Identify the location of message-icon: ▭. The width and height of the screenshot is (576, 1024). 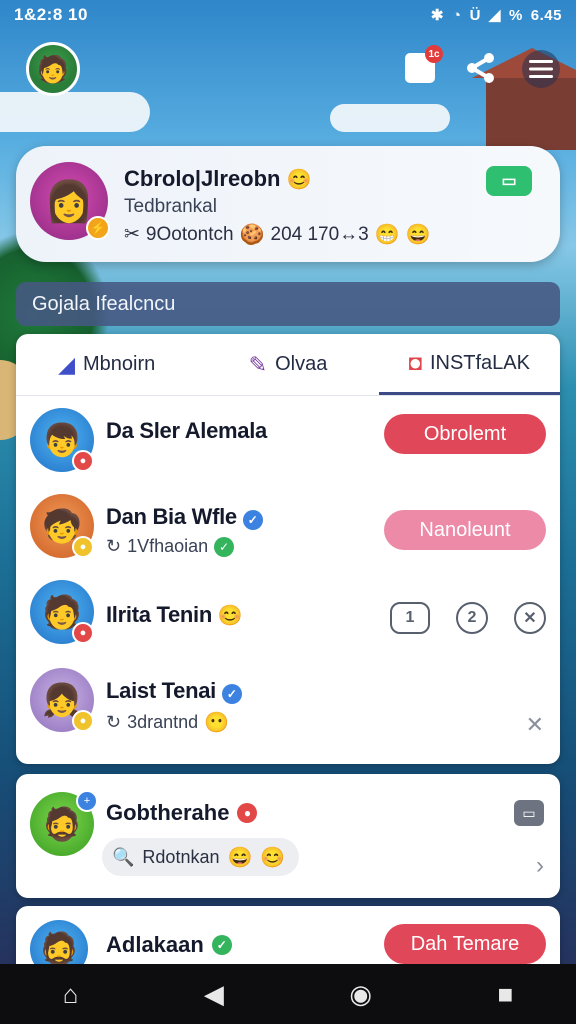
(529, 812).